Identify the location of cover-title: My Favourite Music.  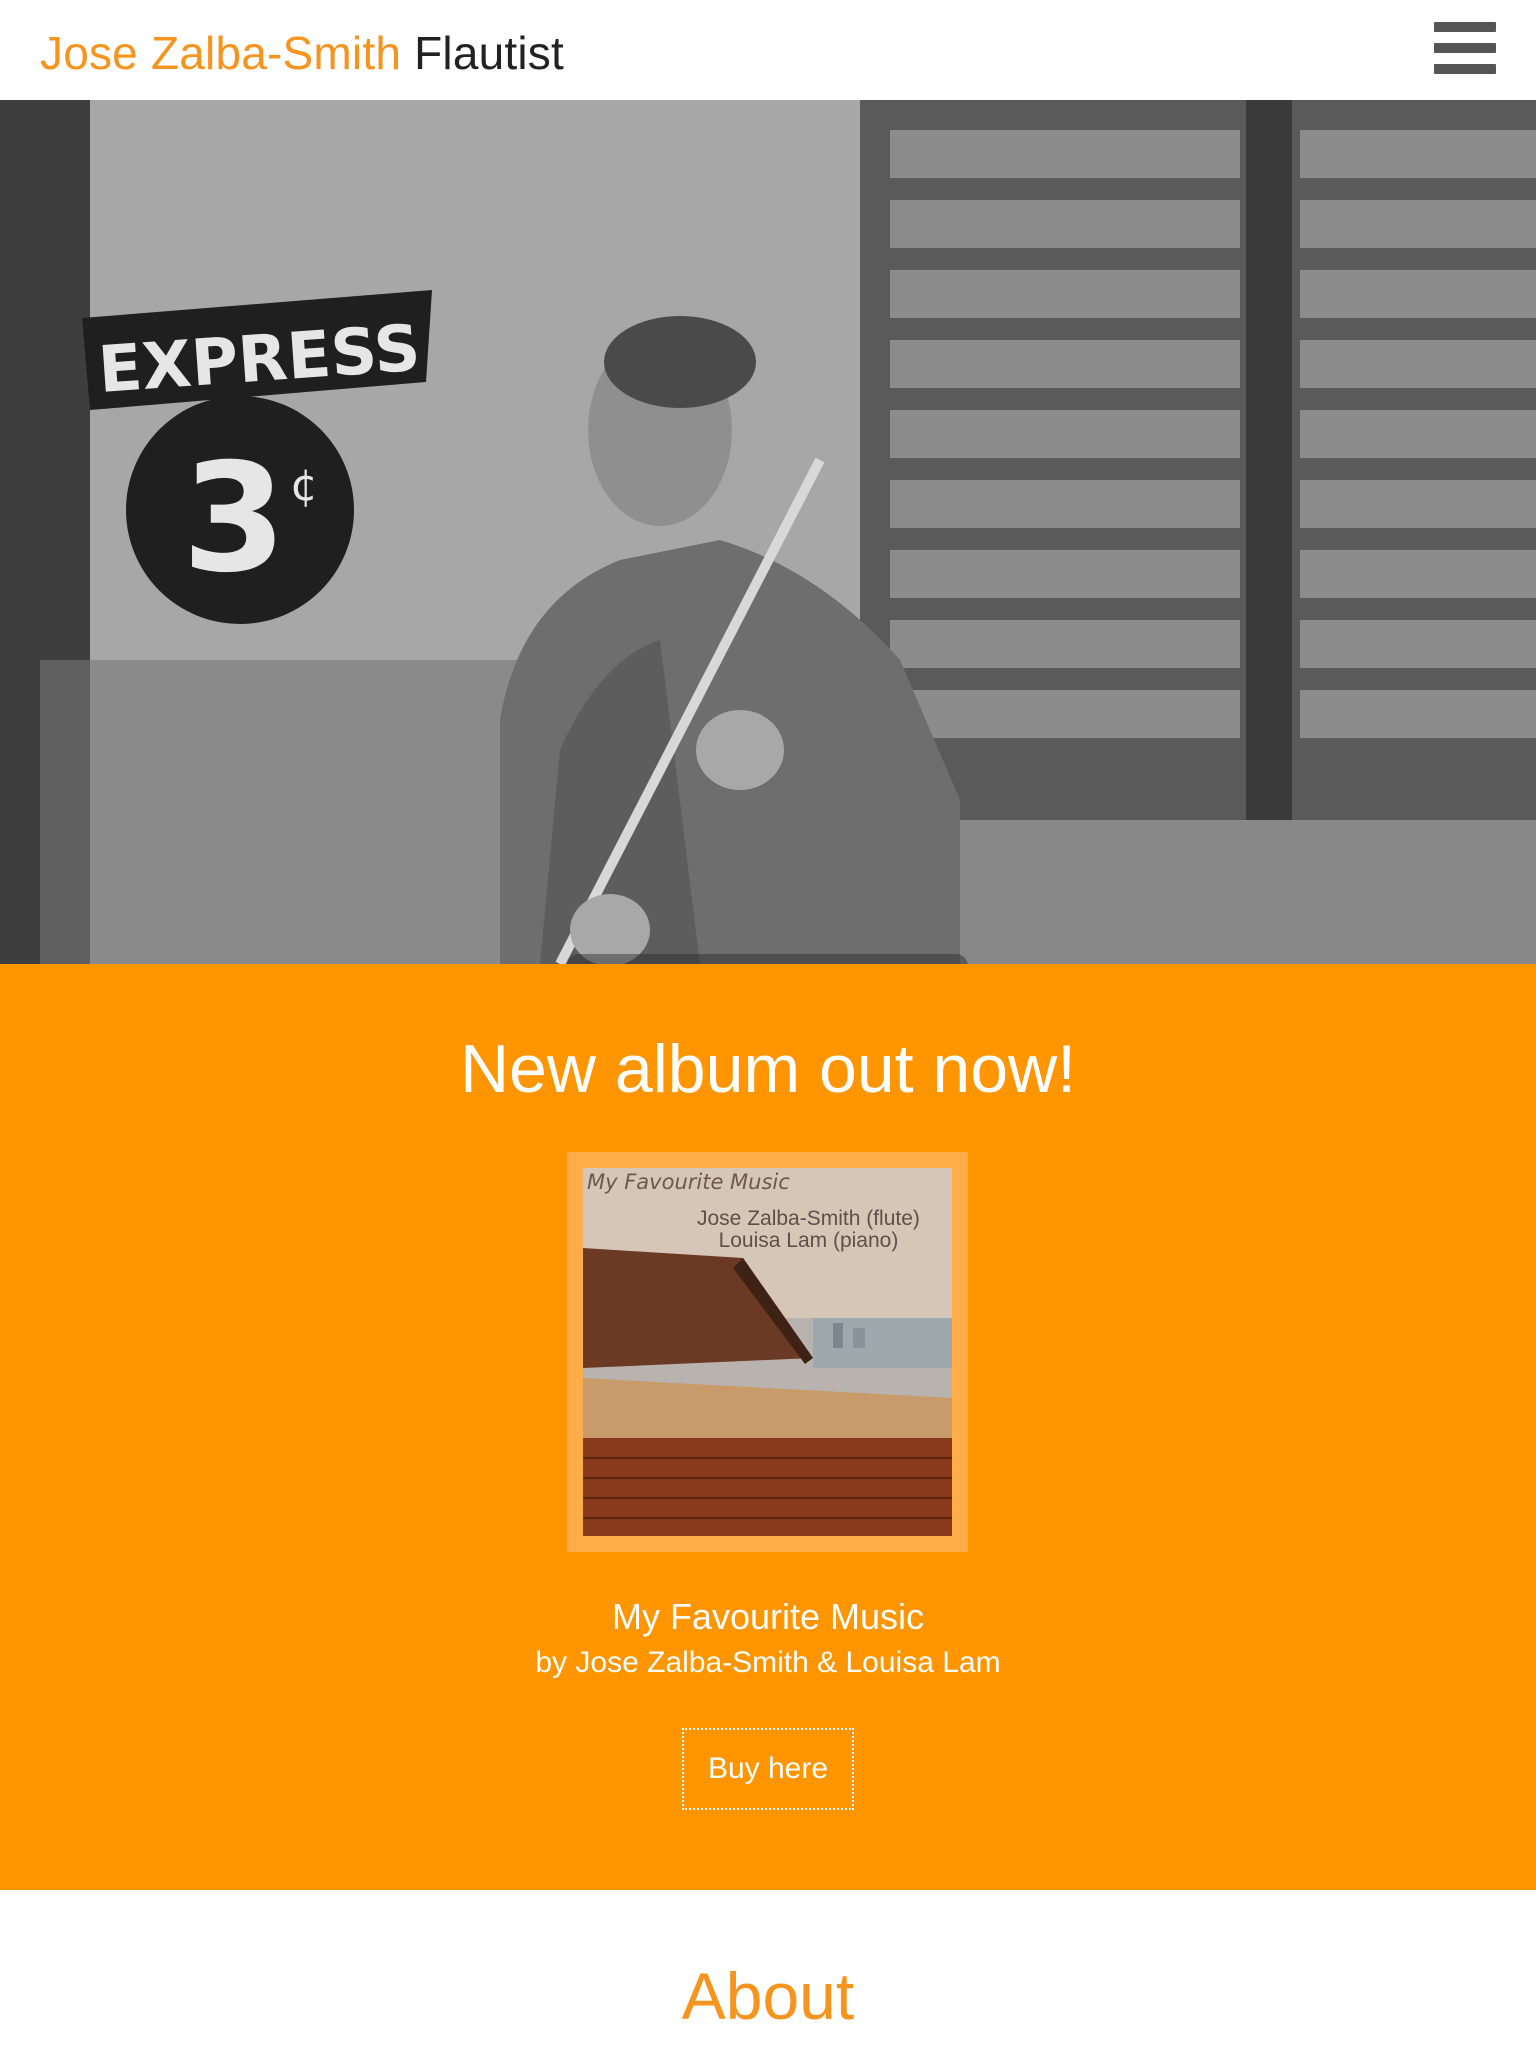
(688, 1182).